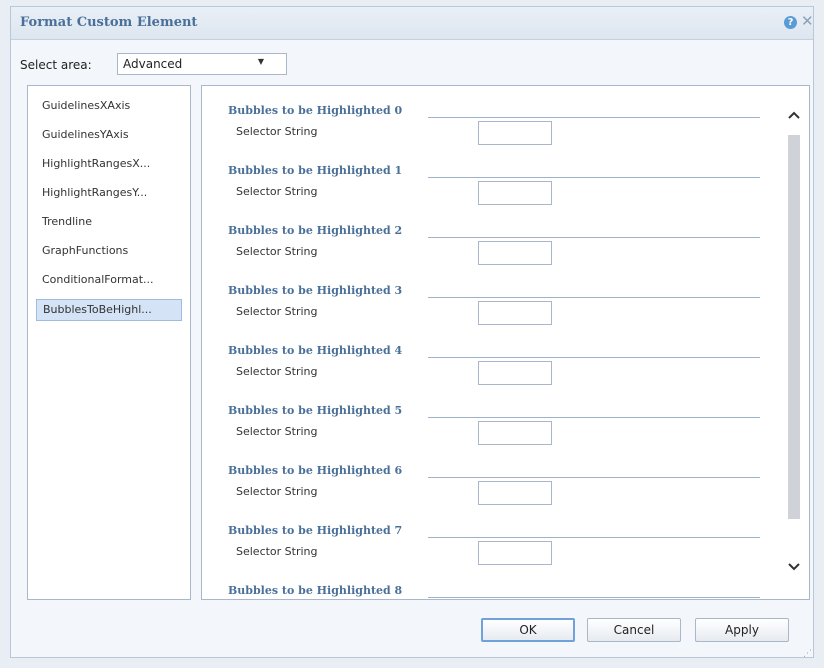  I want to click on element-list-item: Trendline, so click(109, 223).